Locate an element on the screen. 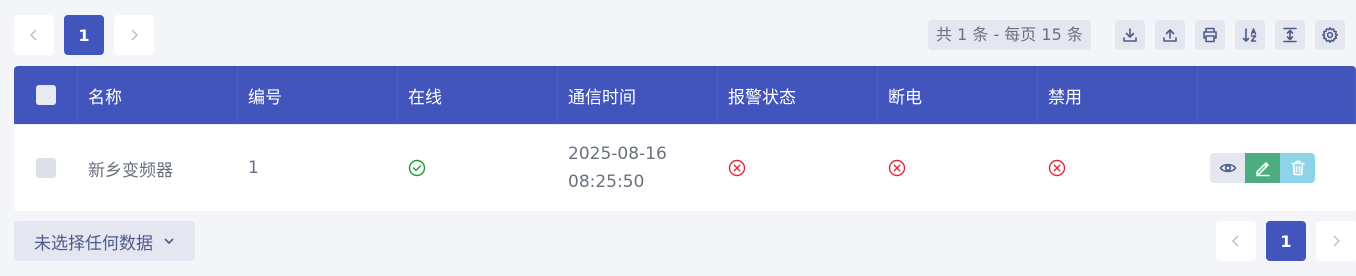 Image resolution: width=1356 pixels, height=276 pixels. record-summary: 共 1 条 - 每页 15 条 is located at coordinates (1009, 35).